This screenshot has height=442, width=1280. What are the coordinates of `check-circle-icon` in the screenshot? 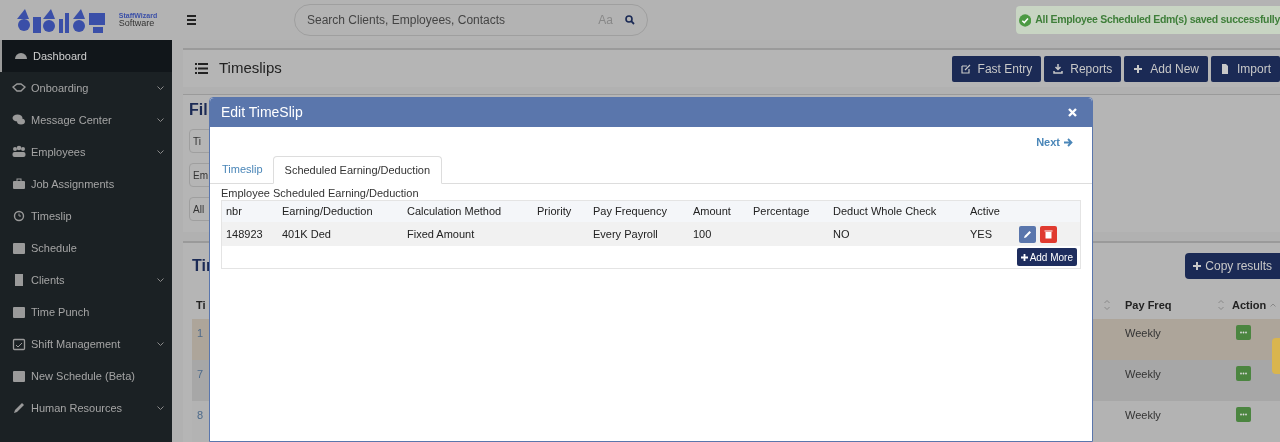 It's located at (1025, 20).